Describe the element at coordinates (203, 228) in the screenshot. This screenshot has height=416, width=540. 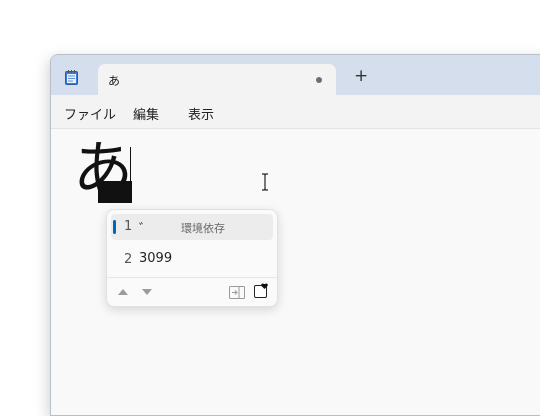
I see `candidate-note: 環境依存` at that location.